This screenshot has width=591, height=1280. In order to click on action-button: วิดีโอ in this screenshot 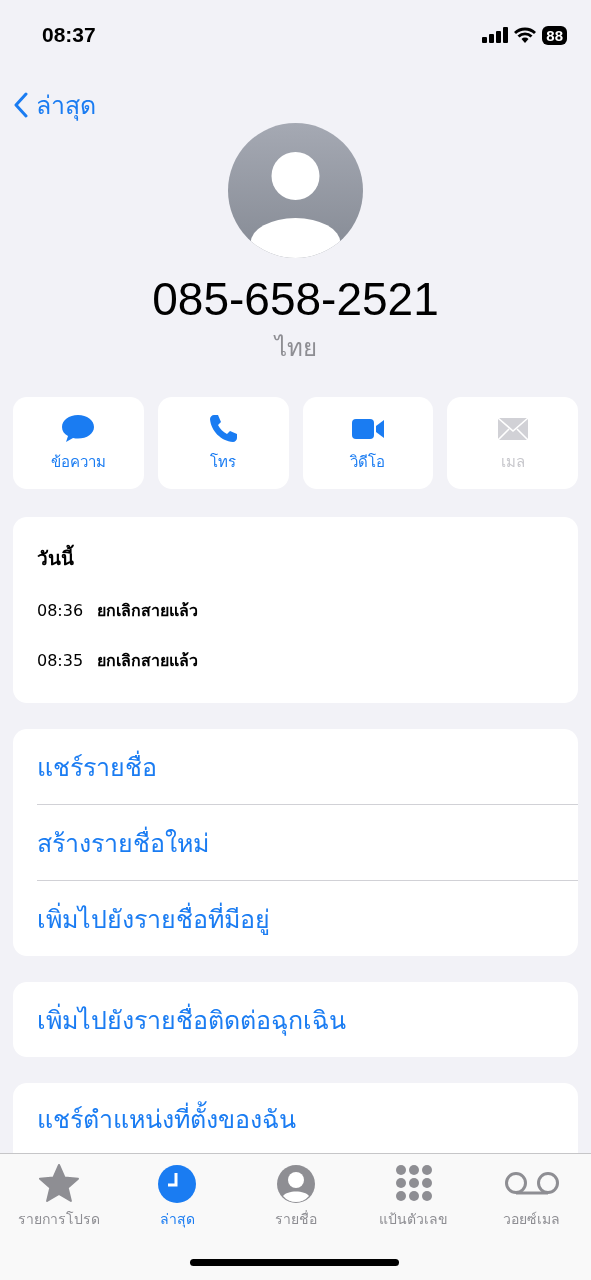, I will do `click(368, 443)`.